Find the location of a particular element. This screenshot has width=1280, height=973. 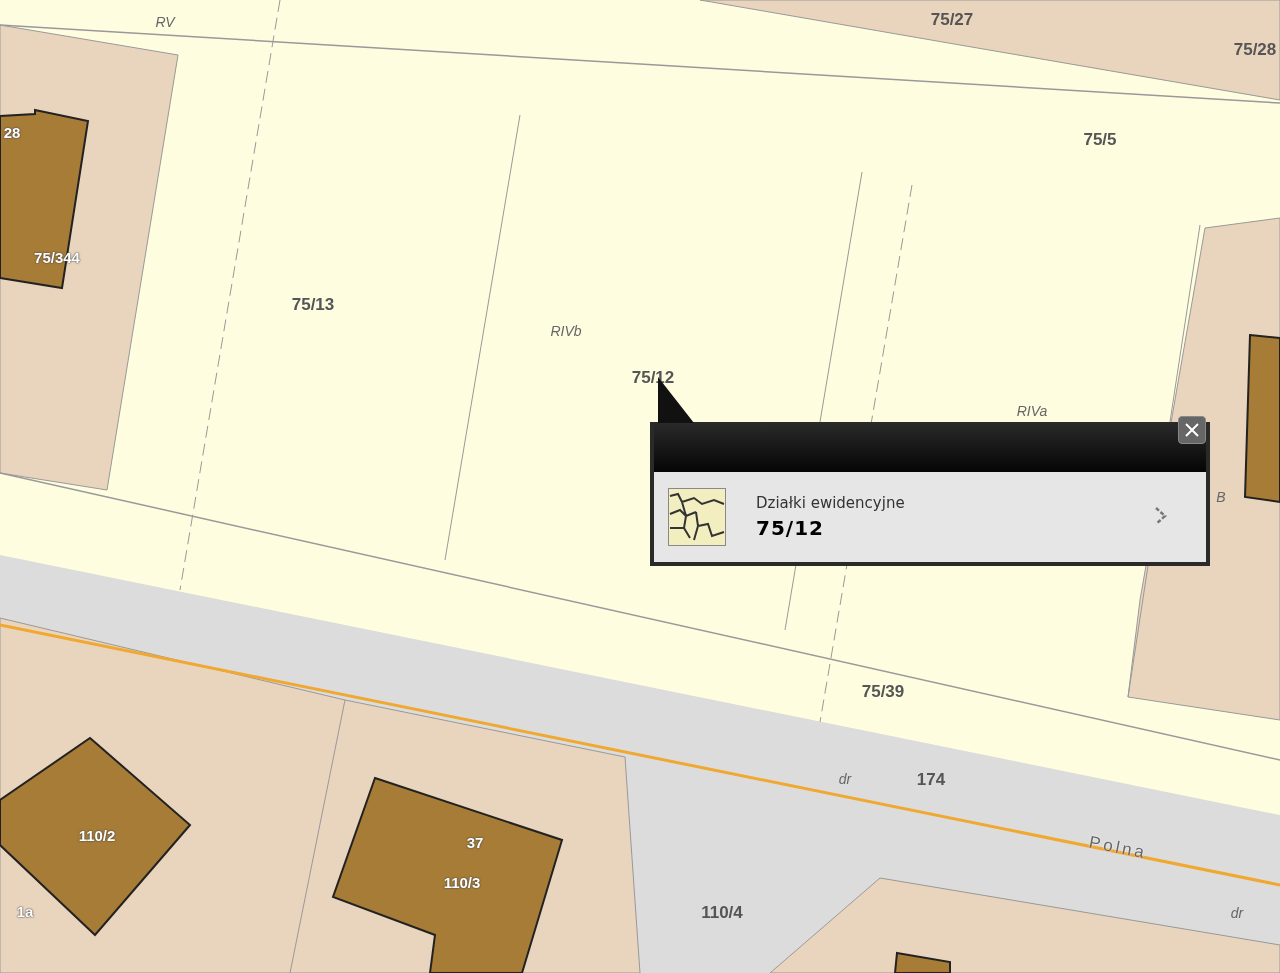

parcel-number: 174 is located at coordinates (931, 780).